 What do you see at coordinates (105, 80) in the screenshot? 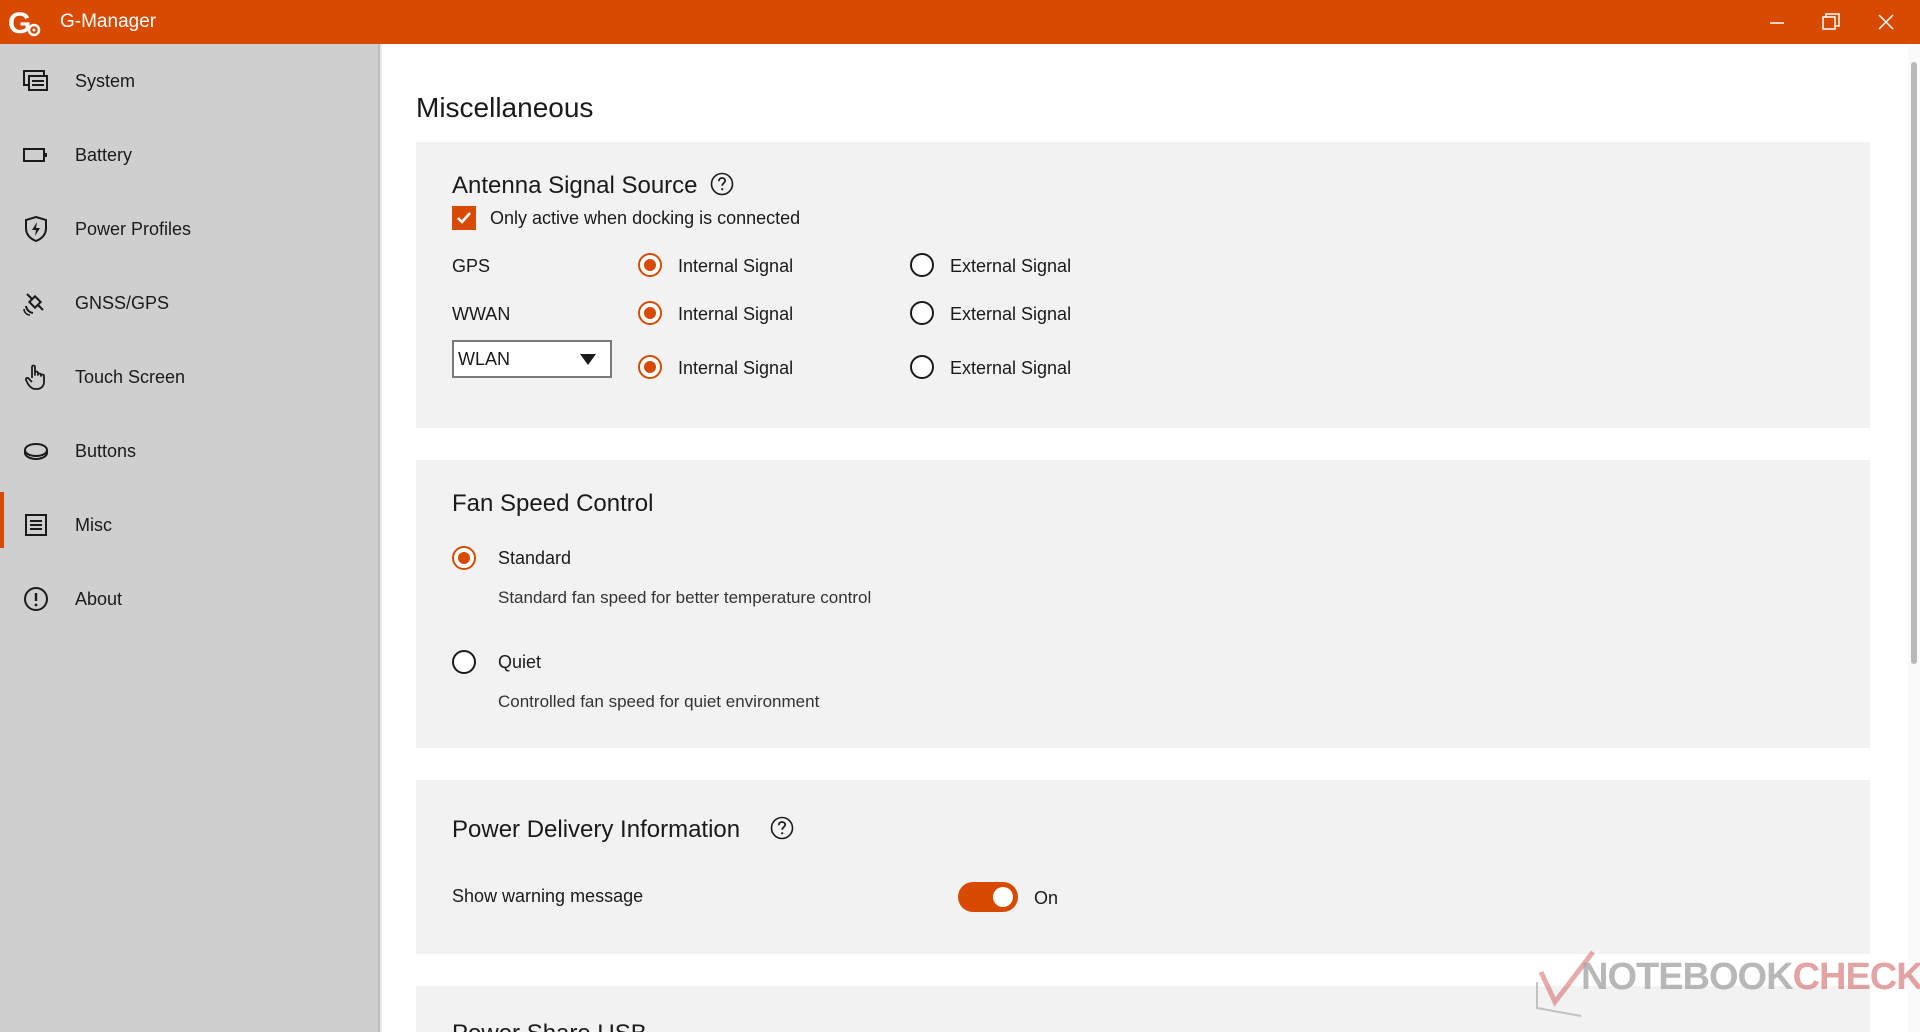
I see `sidebar-item-label: System` at bounding box center [105, 80].